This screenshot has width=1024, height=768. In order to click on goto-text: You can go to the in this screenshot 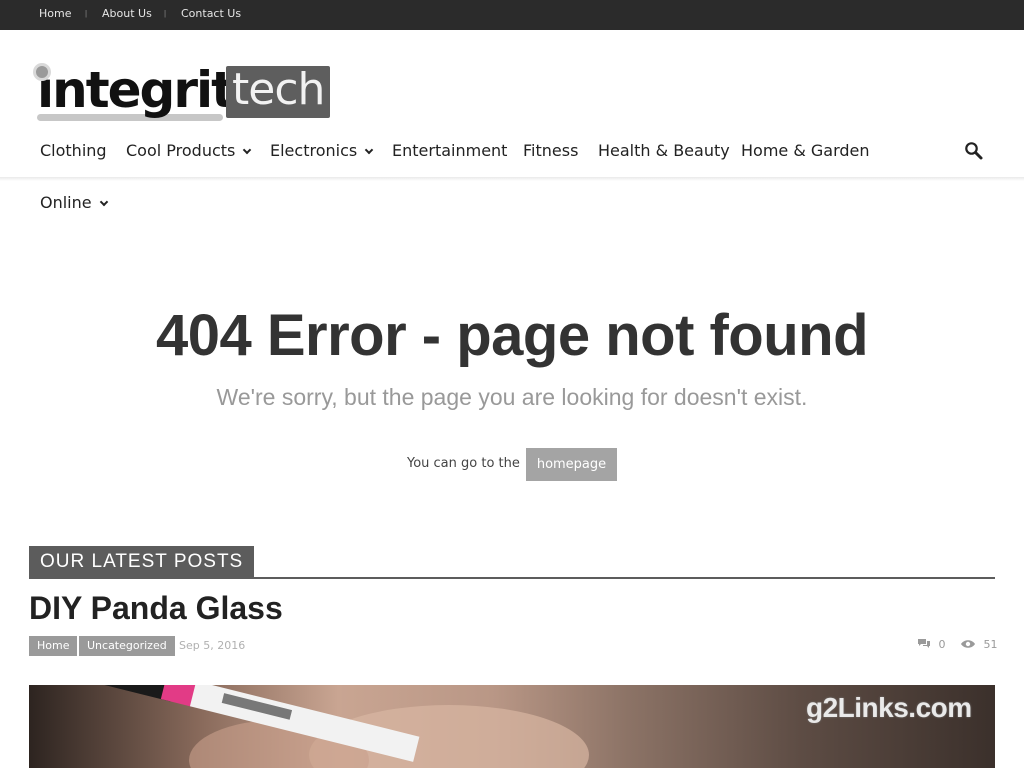, I will do `click(463, 463)`.